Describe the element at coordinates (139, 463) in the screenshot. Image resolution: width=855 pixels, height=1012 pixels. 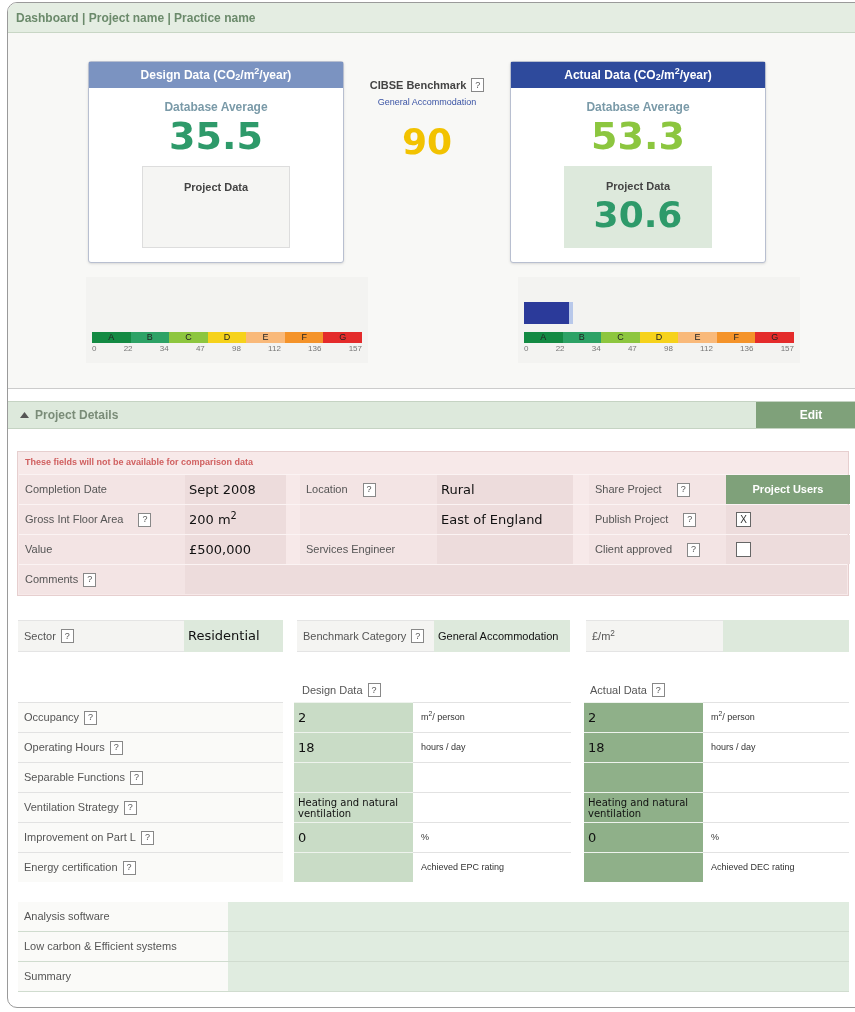
I see `notice-text: These fields will not be available for comparison data` at that location.